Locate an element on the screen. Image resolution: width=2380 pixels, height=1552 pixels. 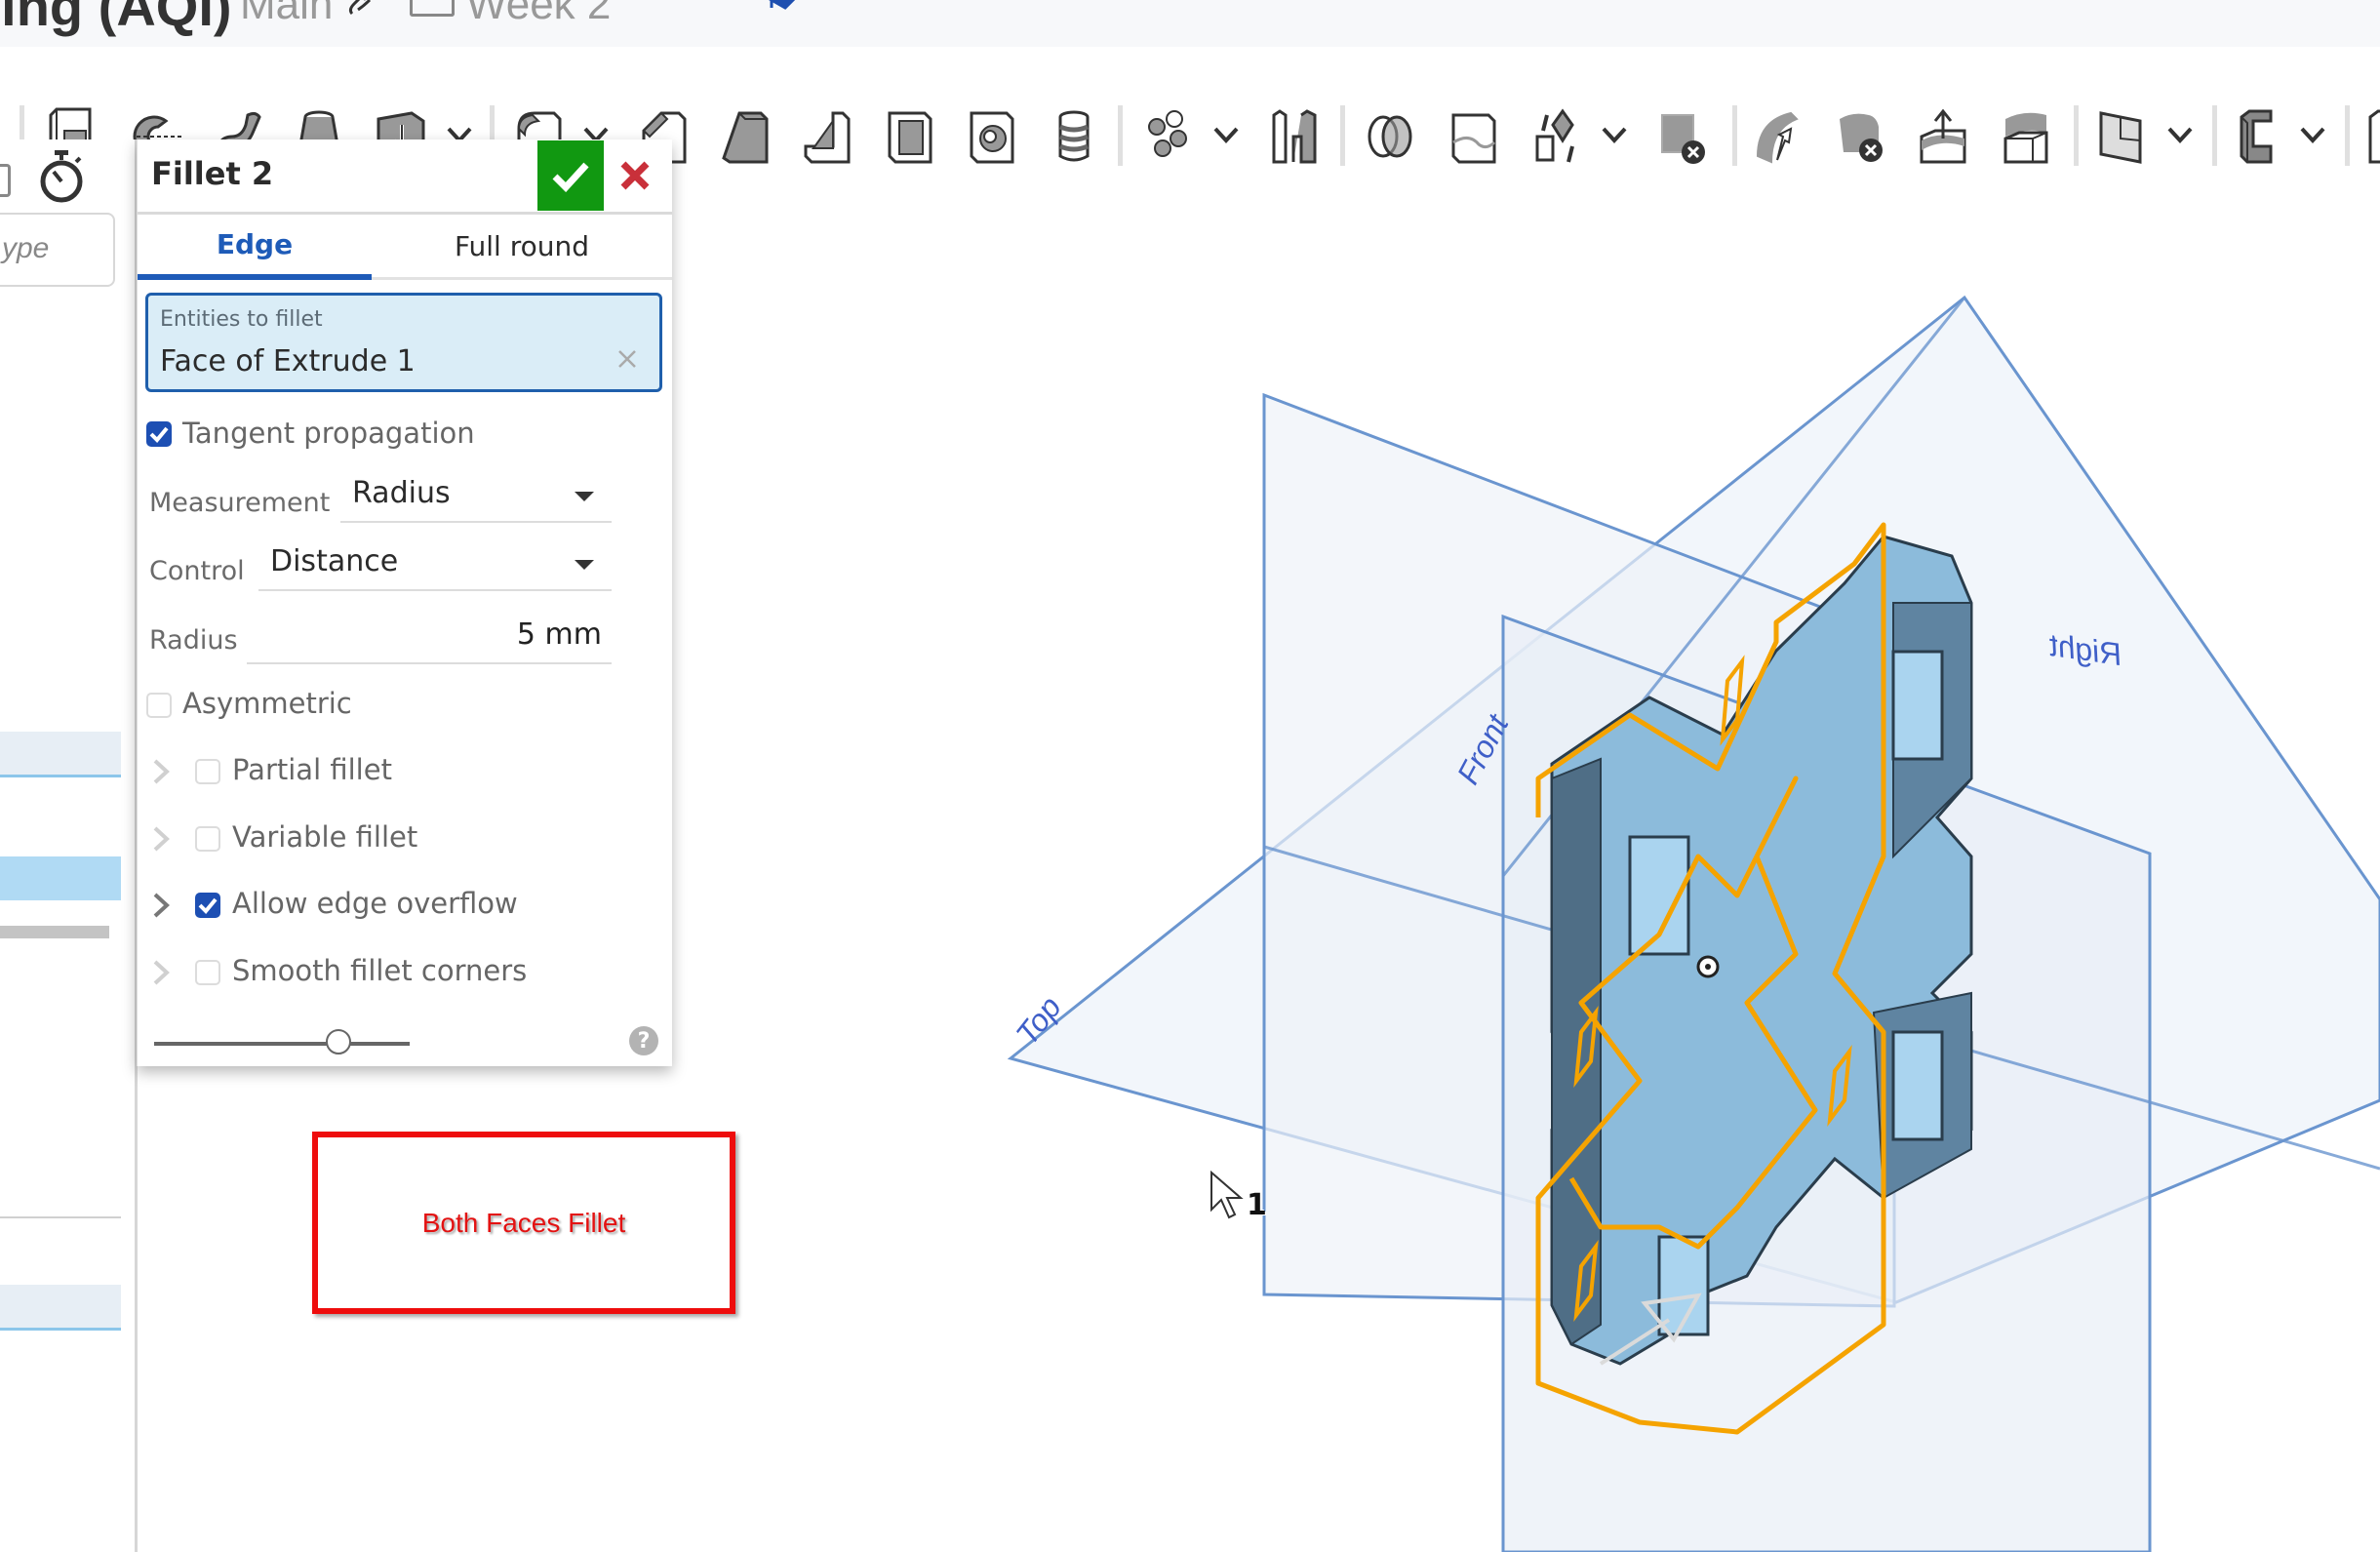
frame-icon is located at coordinates (2372, 136).